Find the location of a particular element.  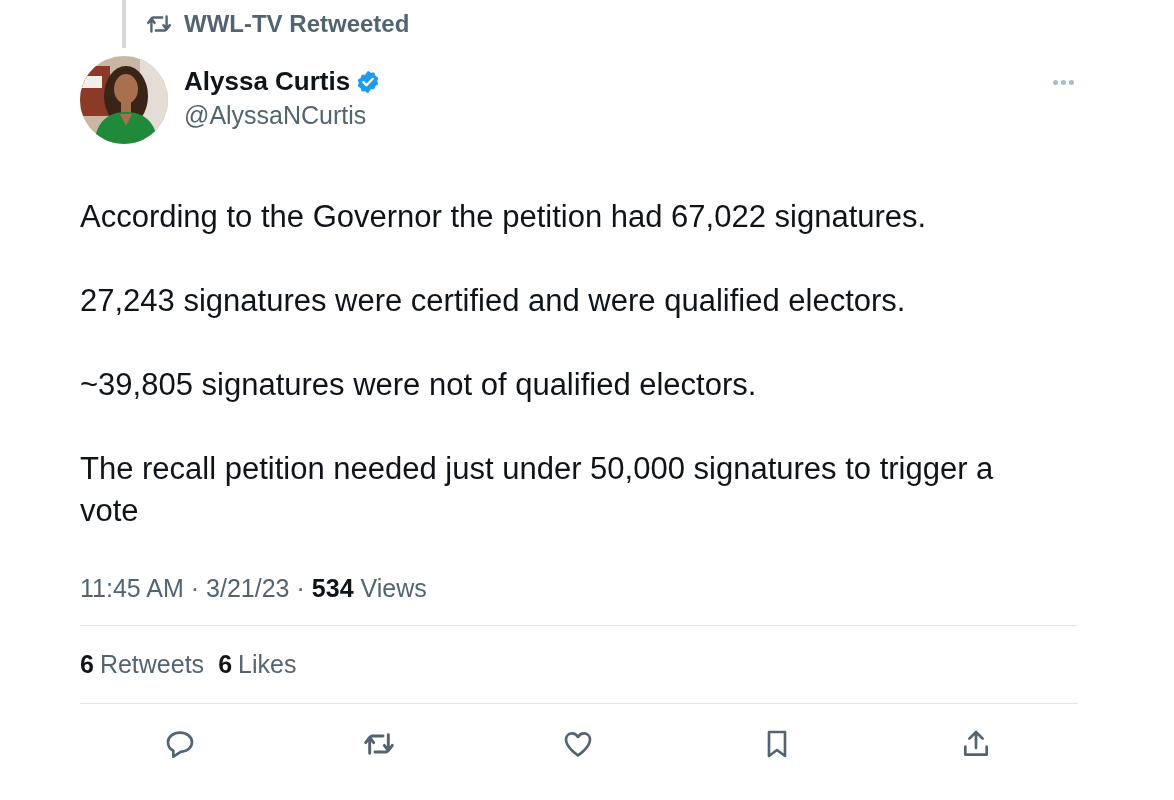

retweeted-by-label: WWL-TV Retweeted is located at coordinates (297, 24).